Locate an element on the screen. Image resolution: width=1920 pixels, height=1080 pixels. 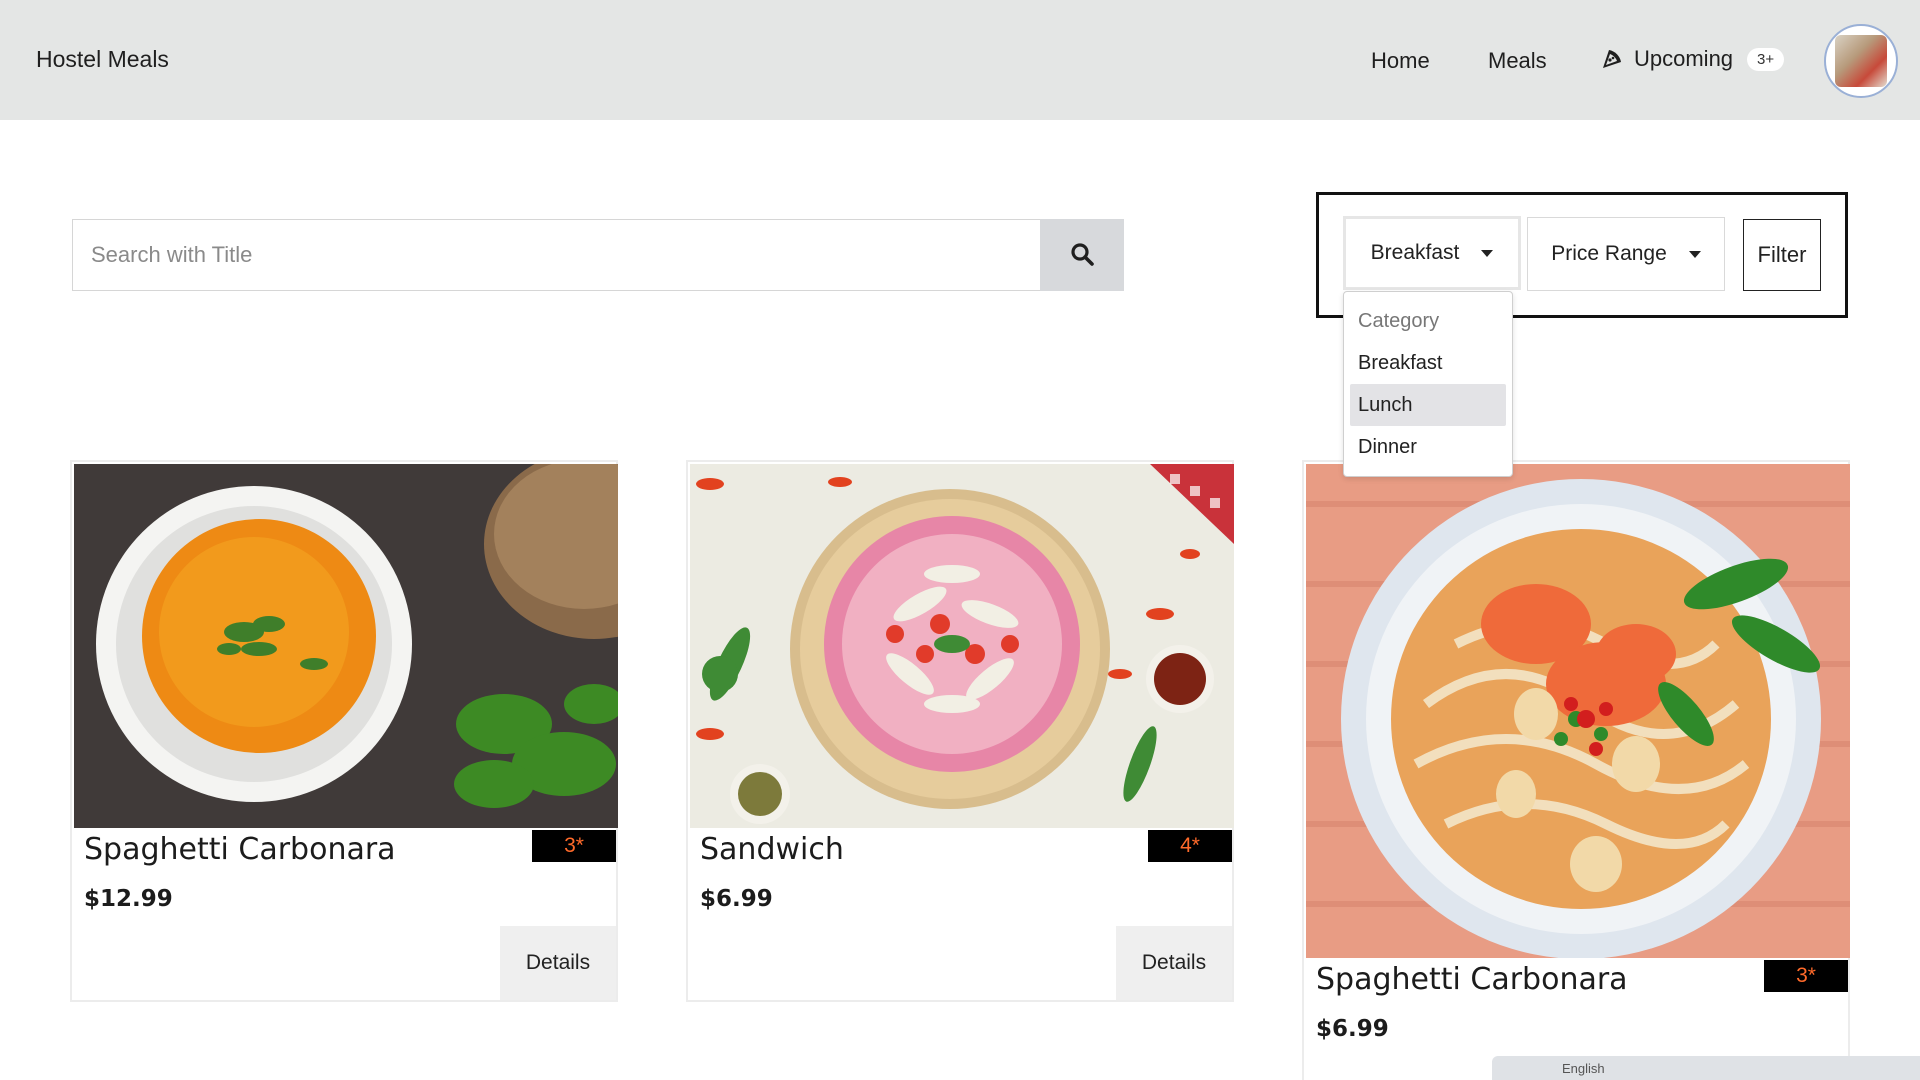
meal-card: Sandwich 4* $6.99 Details is located at coordinates (960, 731).